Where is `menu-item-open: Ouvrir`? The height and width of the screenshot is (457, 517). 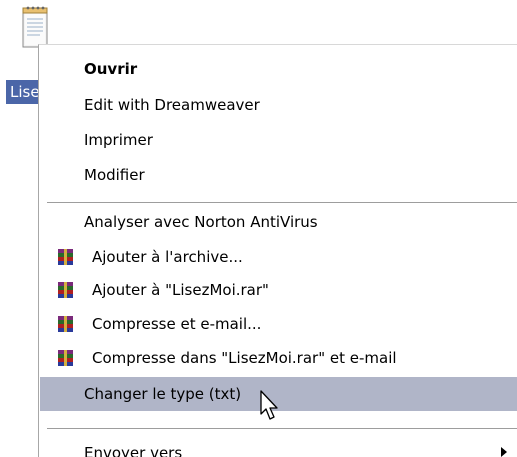
menu-item-open: Ouvrir is located at coordinates (278, 68).